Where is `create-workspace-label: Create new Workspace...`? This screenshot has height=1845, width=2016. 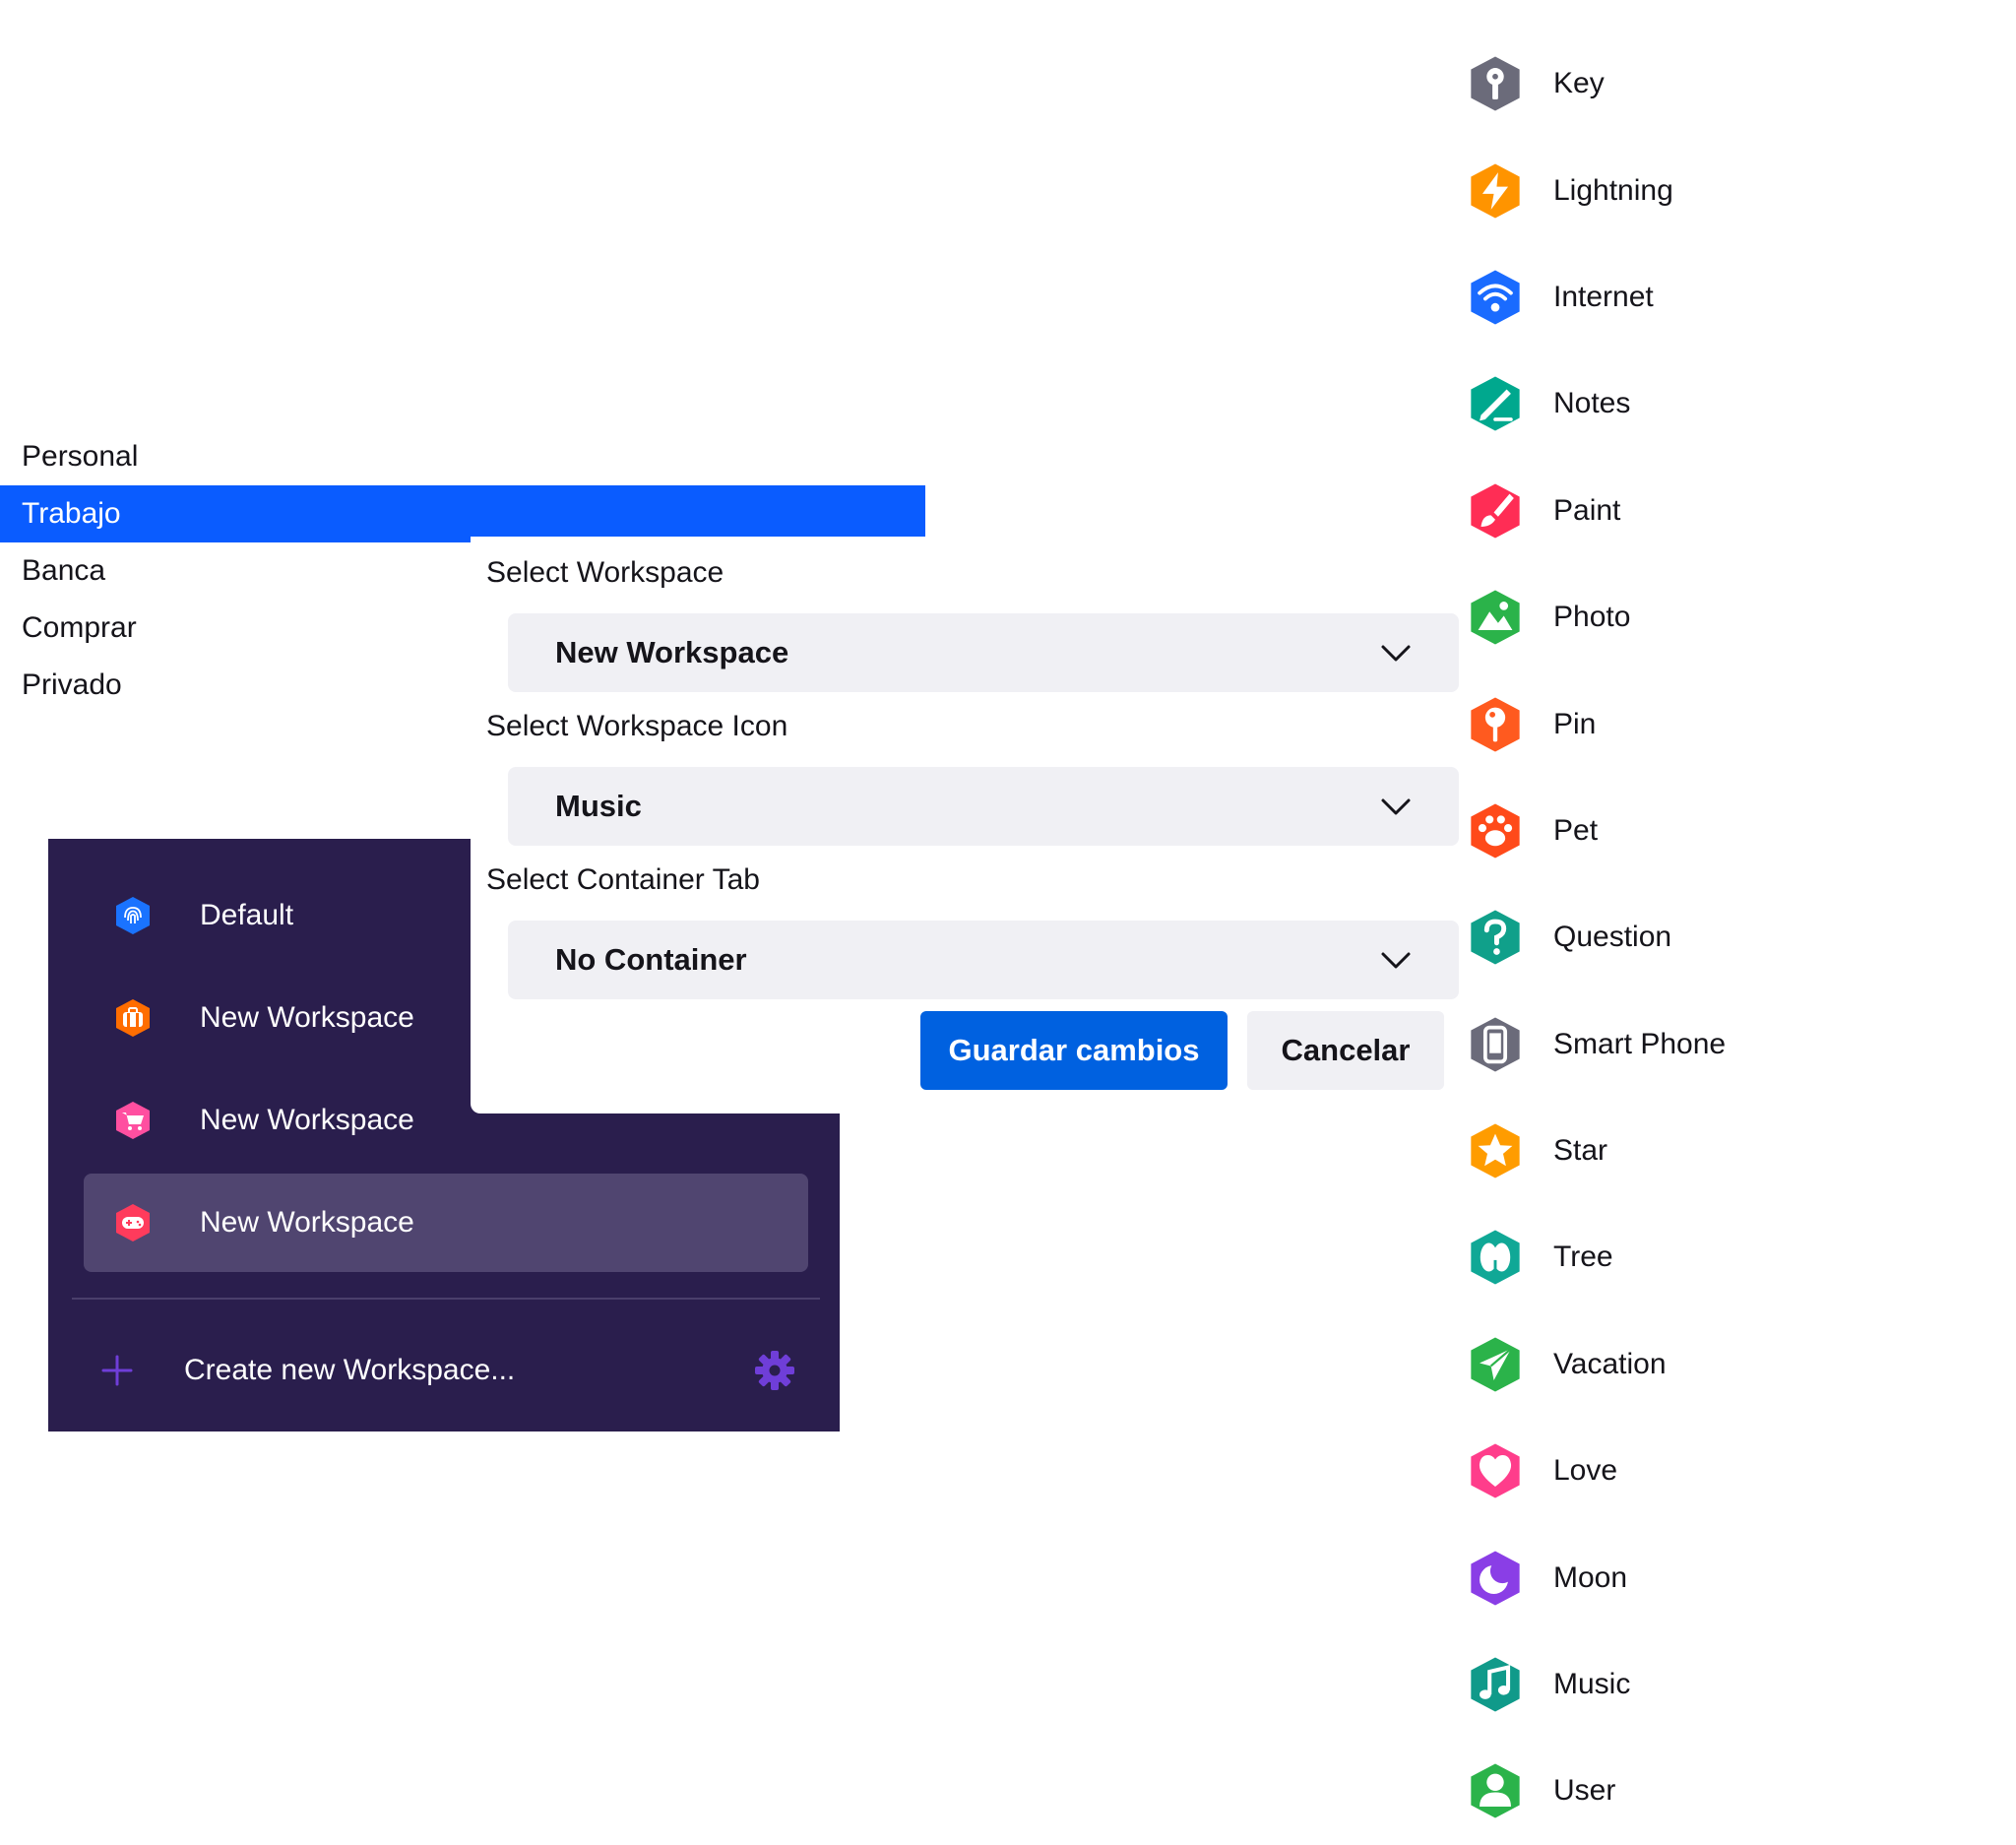
create-workspace-label: Create new Workspace... is located at coordinates (350, 1370).